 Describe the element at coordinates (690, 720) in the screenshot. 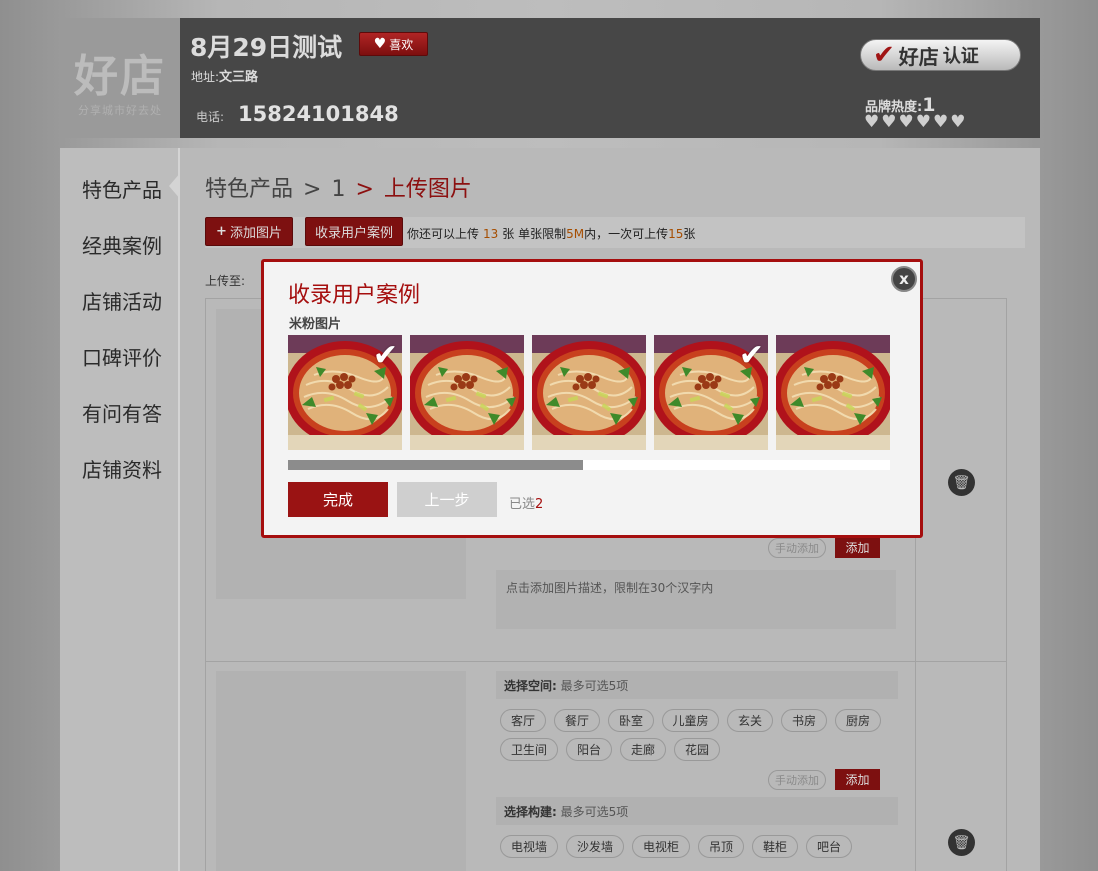

I see `tag-space: 儿童房` at that location.